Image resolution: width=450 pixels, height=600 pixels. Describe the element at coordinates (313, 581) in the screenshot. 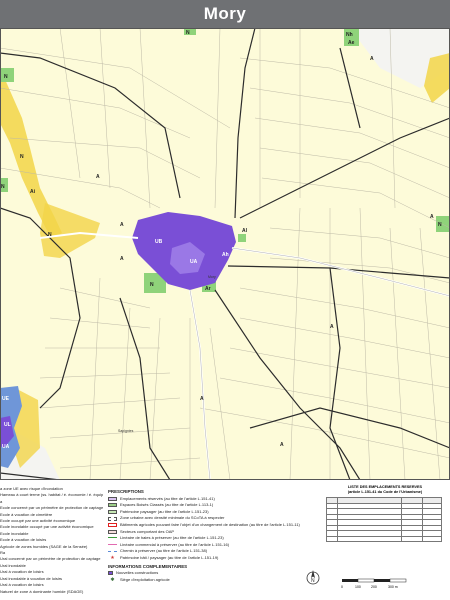

I see `svg-text: N` at that location.